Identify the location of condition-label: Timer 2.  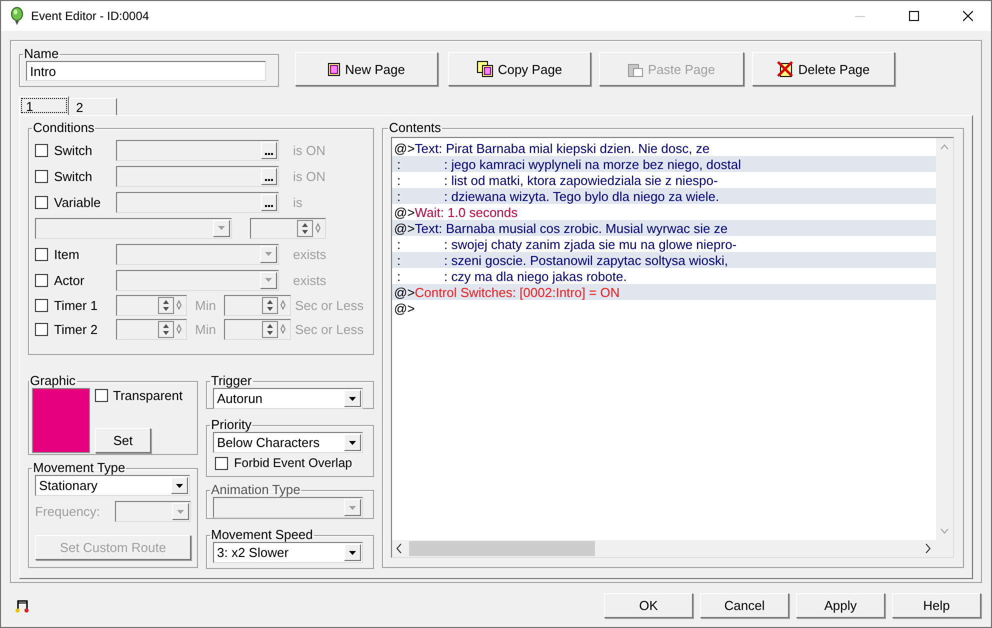
(76, 329).